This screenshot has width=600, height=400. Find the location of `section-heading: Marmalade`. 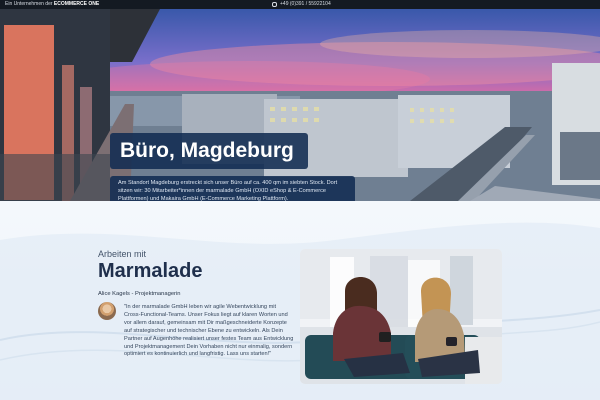

section-heading: Marmalade is located at coordinates (150, 271).